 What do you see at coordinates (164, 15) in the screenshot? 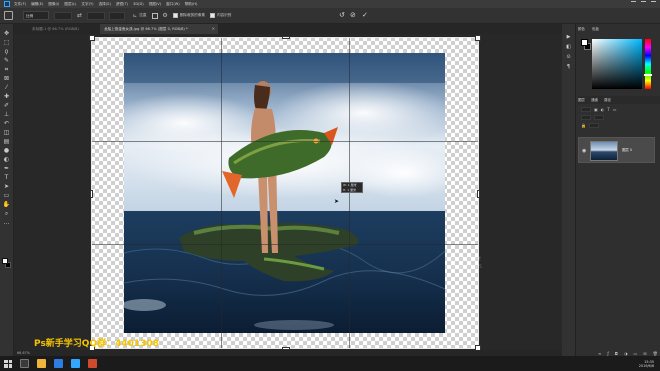
I see `gear-icon: ⚙` at bounding box center [164, 15].